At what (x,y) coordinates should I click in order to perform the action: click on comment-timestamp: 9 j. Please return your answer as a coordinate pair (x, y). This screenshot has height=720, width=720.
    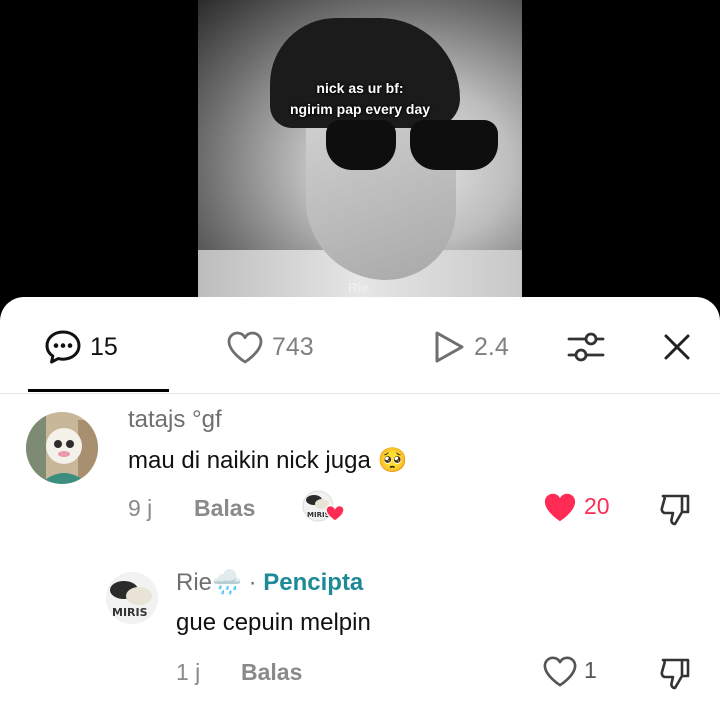
    Looking at the image, I should click on (140, 508).